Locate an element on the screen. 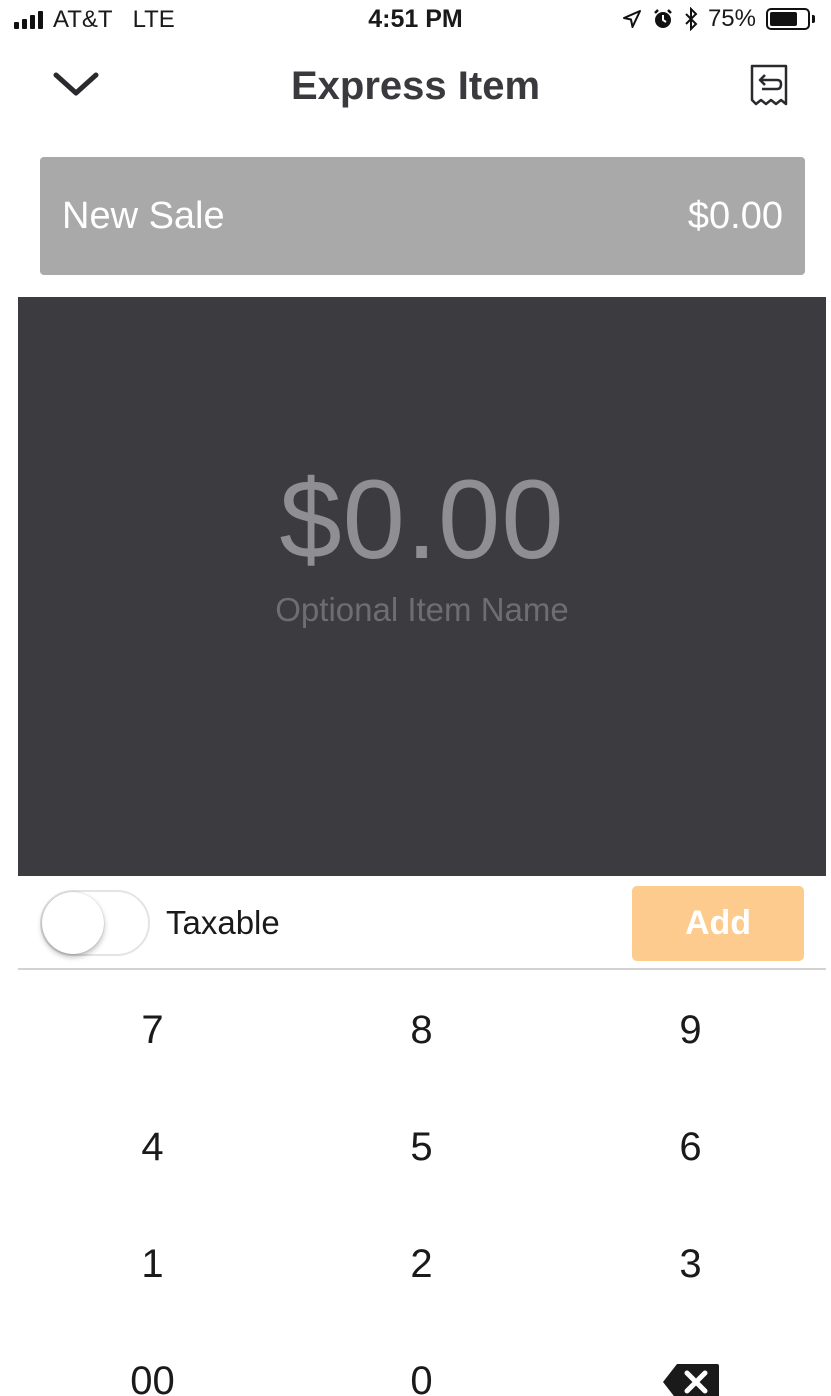  taxable-label: Taxable is located at coordinates (223, 922).